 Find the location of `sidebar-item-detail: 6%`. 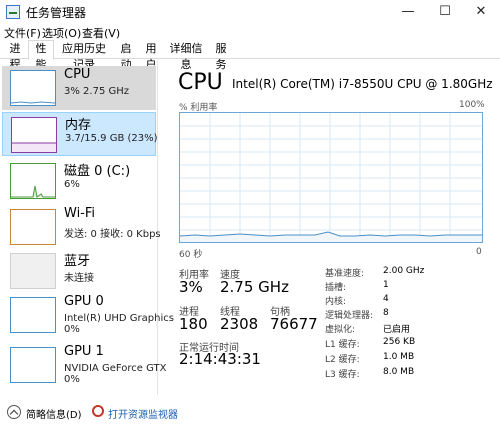

sidebar-item-detail: 6% is located at coordinates (72, 184).